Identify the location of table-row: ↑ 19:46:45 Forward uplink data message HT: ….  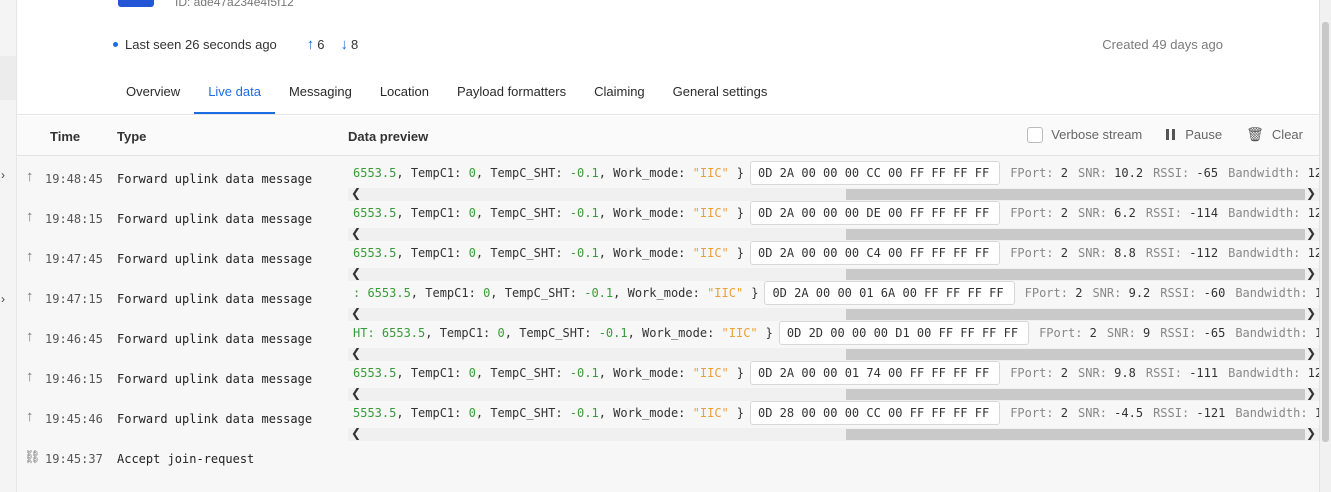
(668, 339).